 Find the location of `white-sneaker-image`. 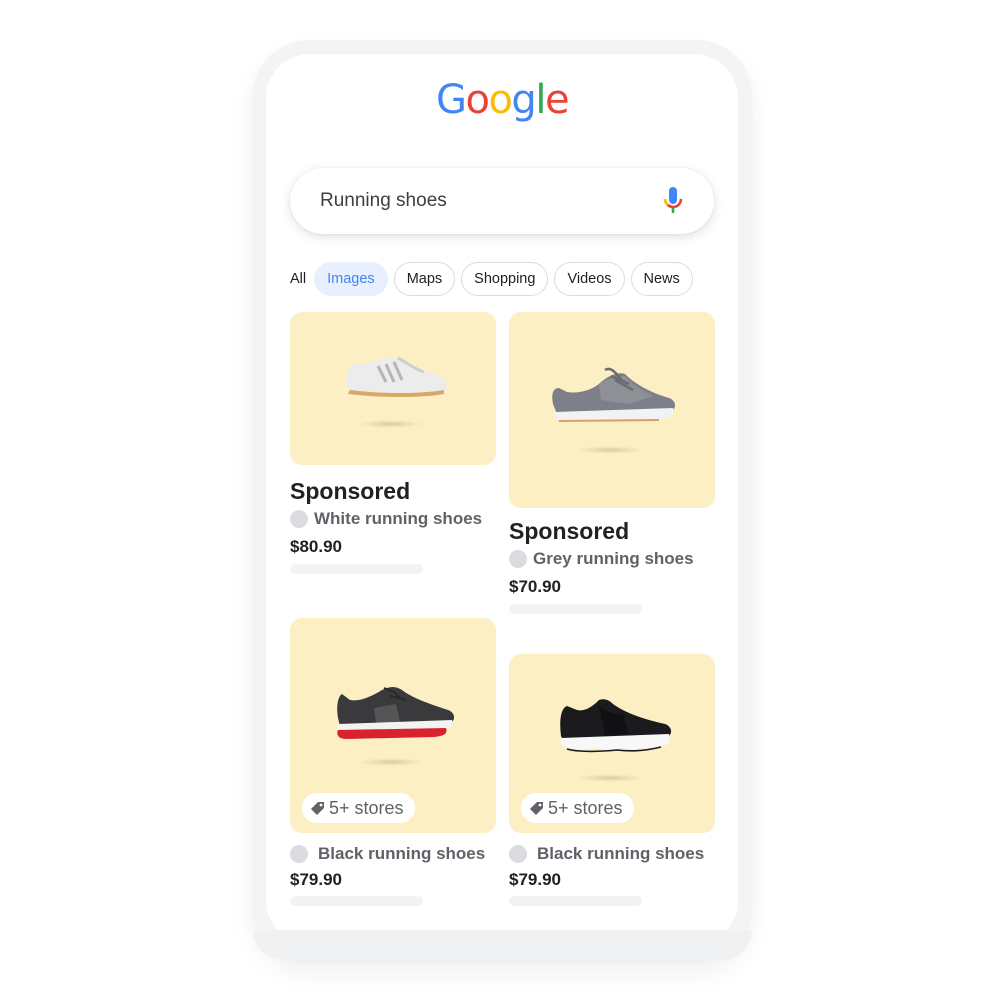

white-sneaker-image is located at coordinates (396, 376).